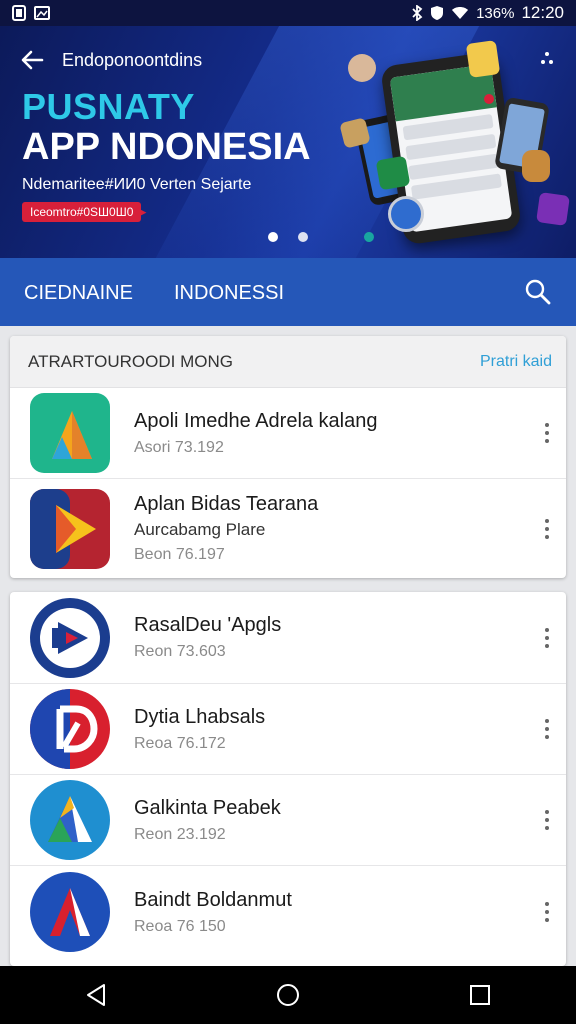  What do you see at coordinates (536, 166) in the screenshot?
I see `gift-tile` at bounding box center [536, 166].